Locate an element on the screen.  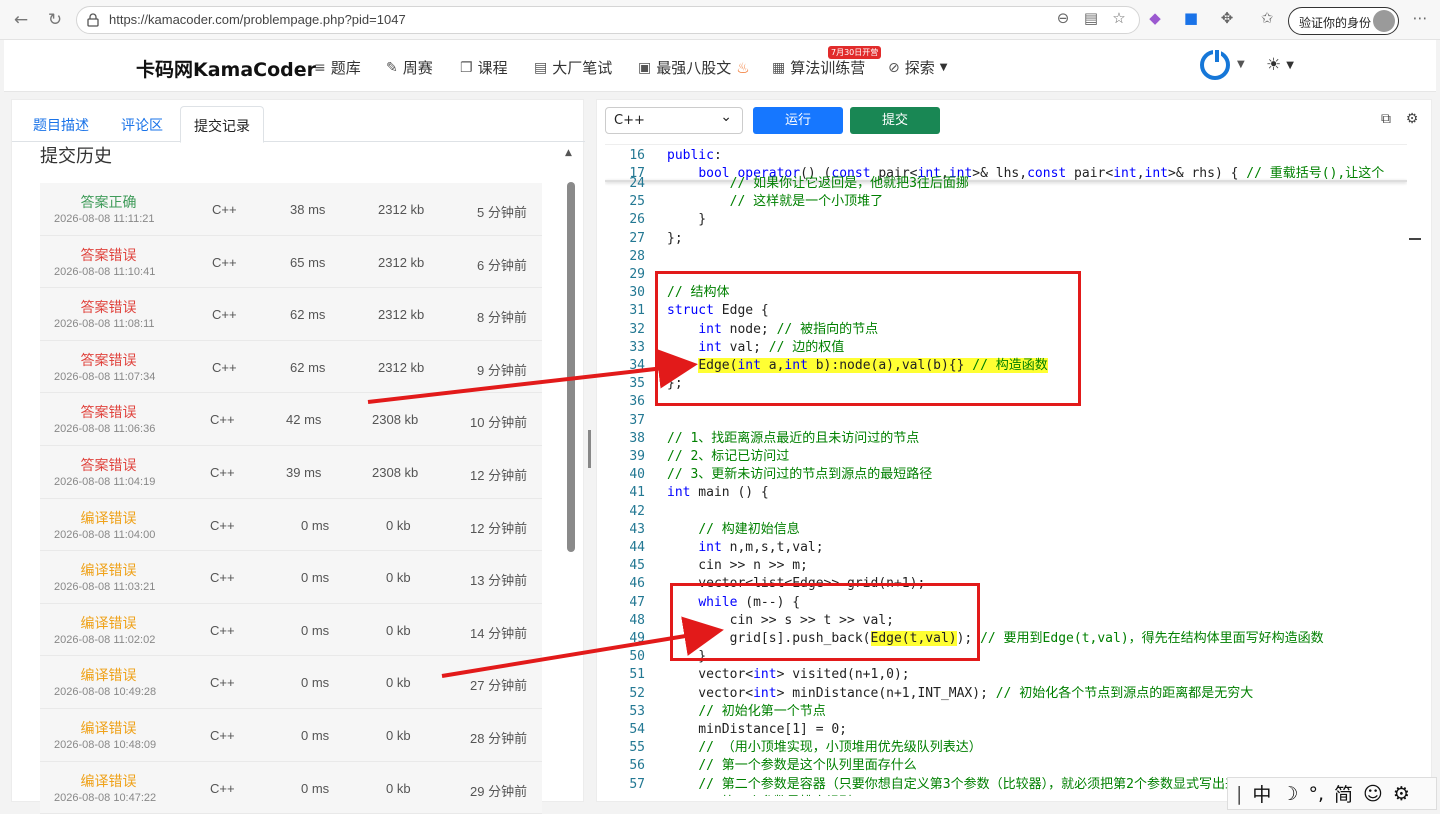
extension-m-icon: ■ is located at coordinates (1191, 18).